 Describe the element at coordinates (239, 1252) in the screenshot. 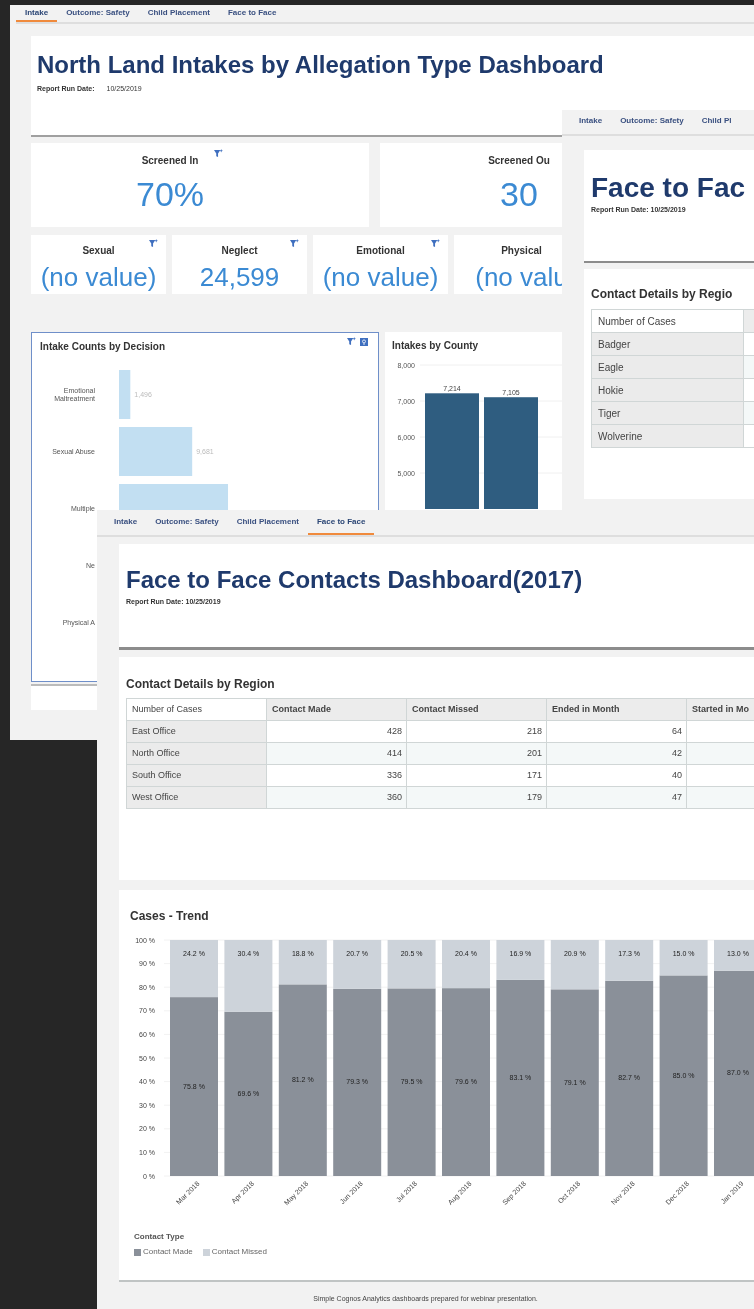

I see `legend-label: Contact Missed` at that location.